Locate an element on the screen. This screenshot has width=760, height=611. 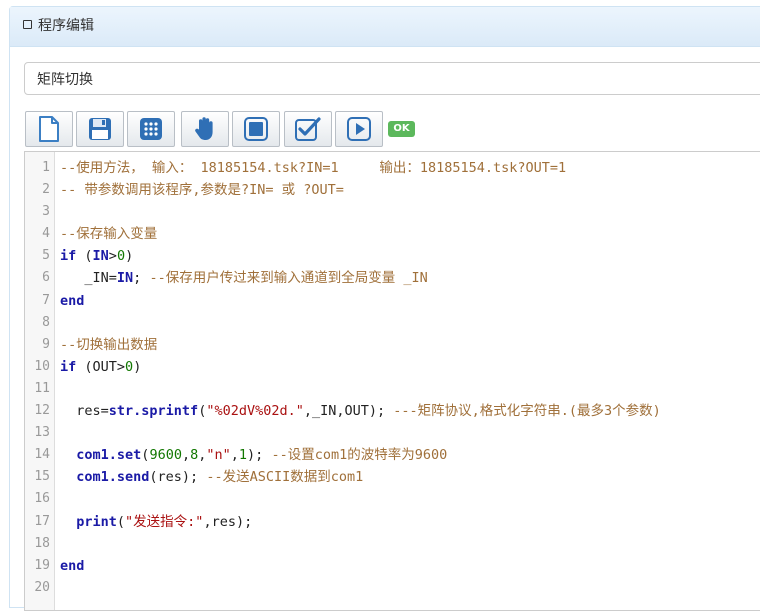
code-text: com1.send(res); --发送ASCII数据到com1 is located at coordinates (211, 477).